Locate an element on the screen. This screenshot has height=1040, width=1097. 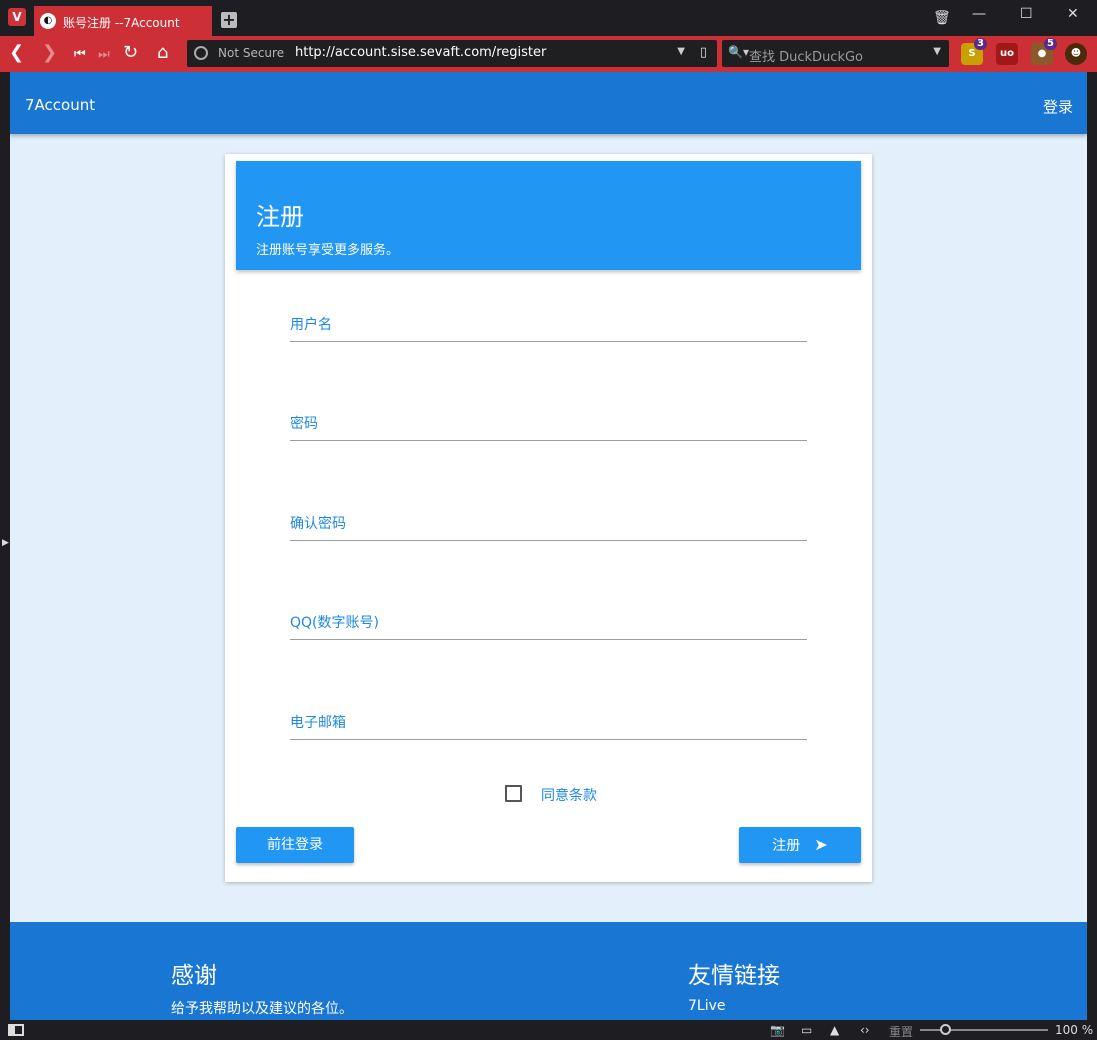
stylish-extension-icon: S3 is located at coordinates (974, 51).